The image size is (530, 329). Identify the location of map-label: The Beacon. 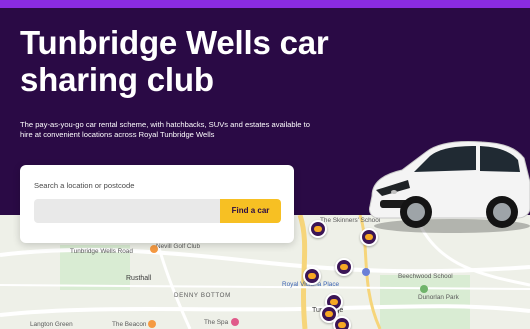
(129, 324).